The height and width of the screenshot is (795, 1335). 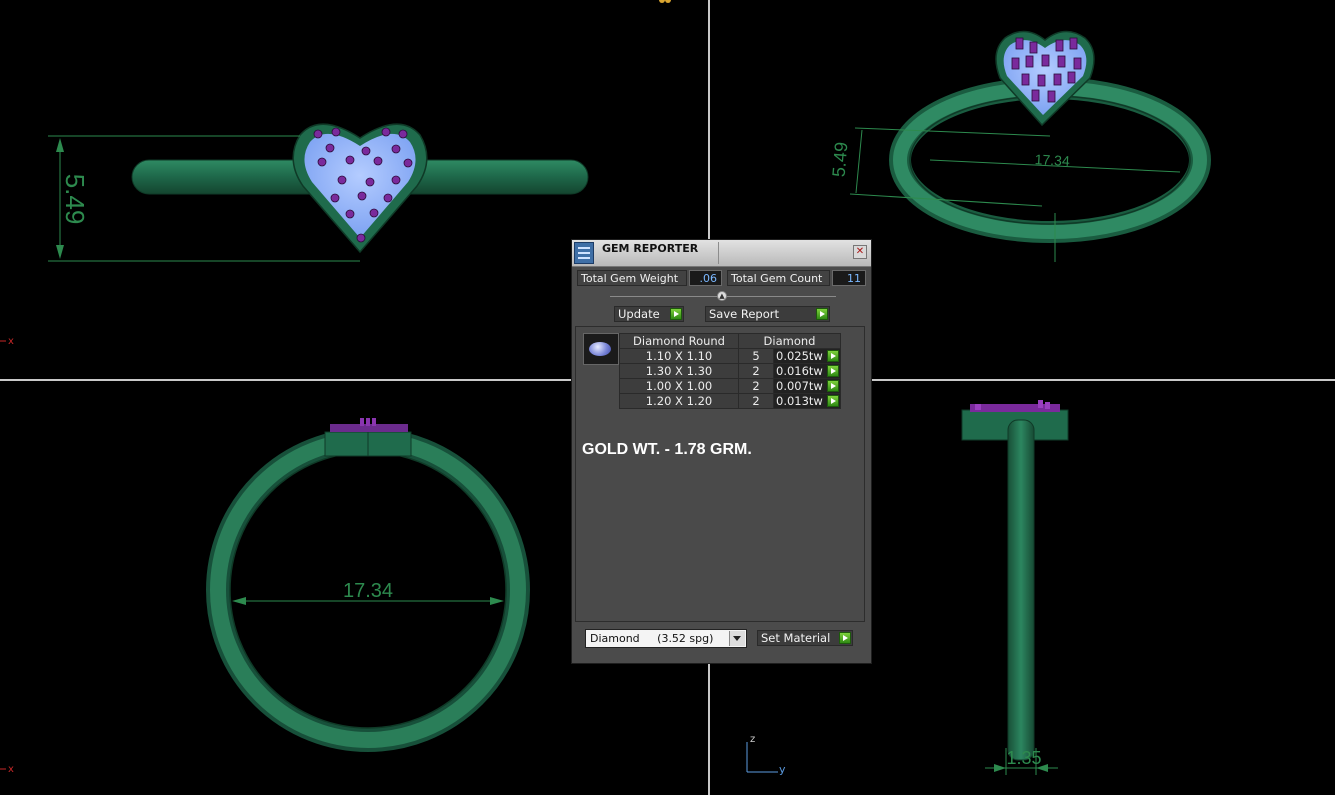 I want to click on gem-weight: 0.013tw, so click(x=799, y=401).